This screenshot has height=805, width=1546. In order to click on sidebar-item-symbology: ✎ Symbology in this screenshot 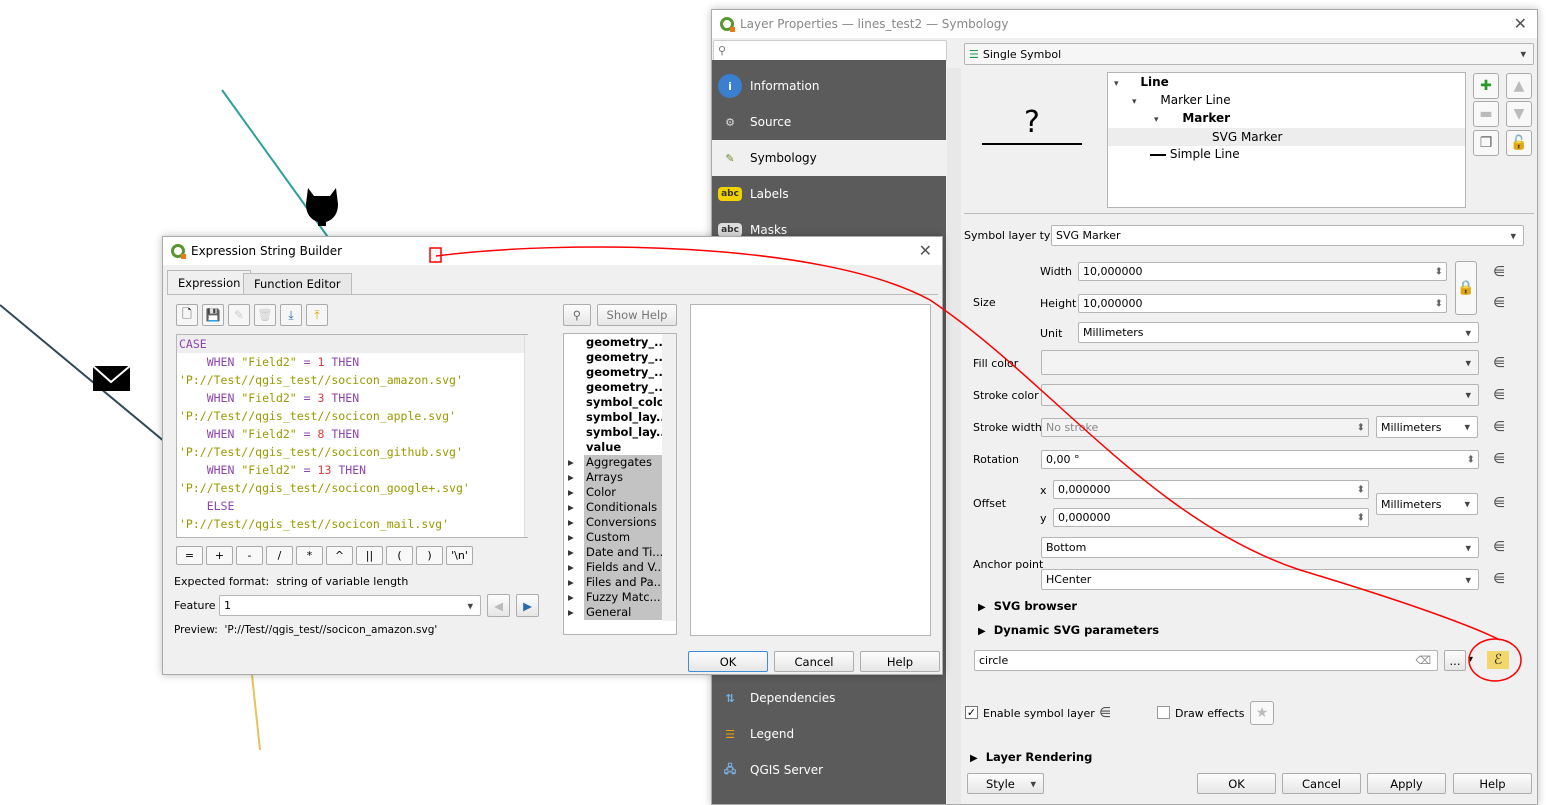, I will do `click(829, 158)`.